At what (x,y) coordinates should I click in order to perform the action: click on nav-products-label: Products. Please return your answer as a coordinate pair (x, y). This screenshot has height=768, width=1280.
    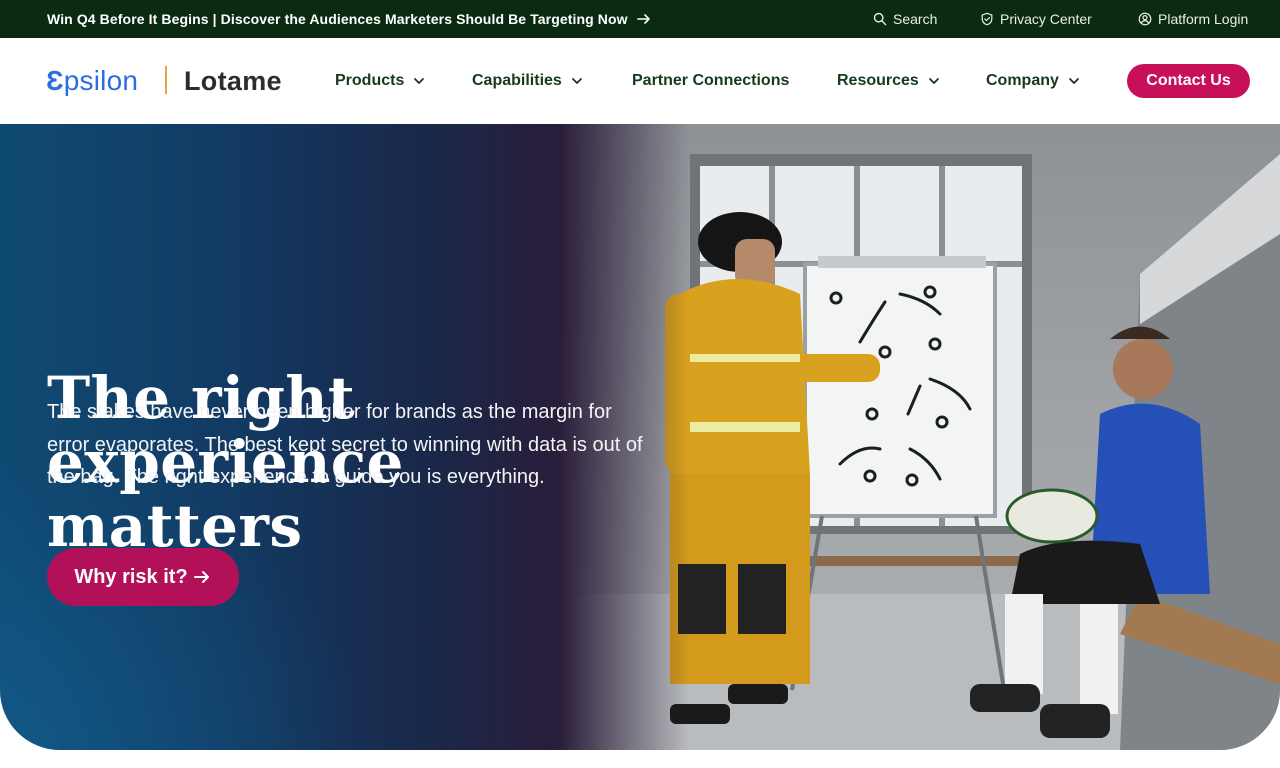
    Looking at the image, I should click on (370, 80).